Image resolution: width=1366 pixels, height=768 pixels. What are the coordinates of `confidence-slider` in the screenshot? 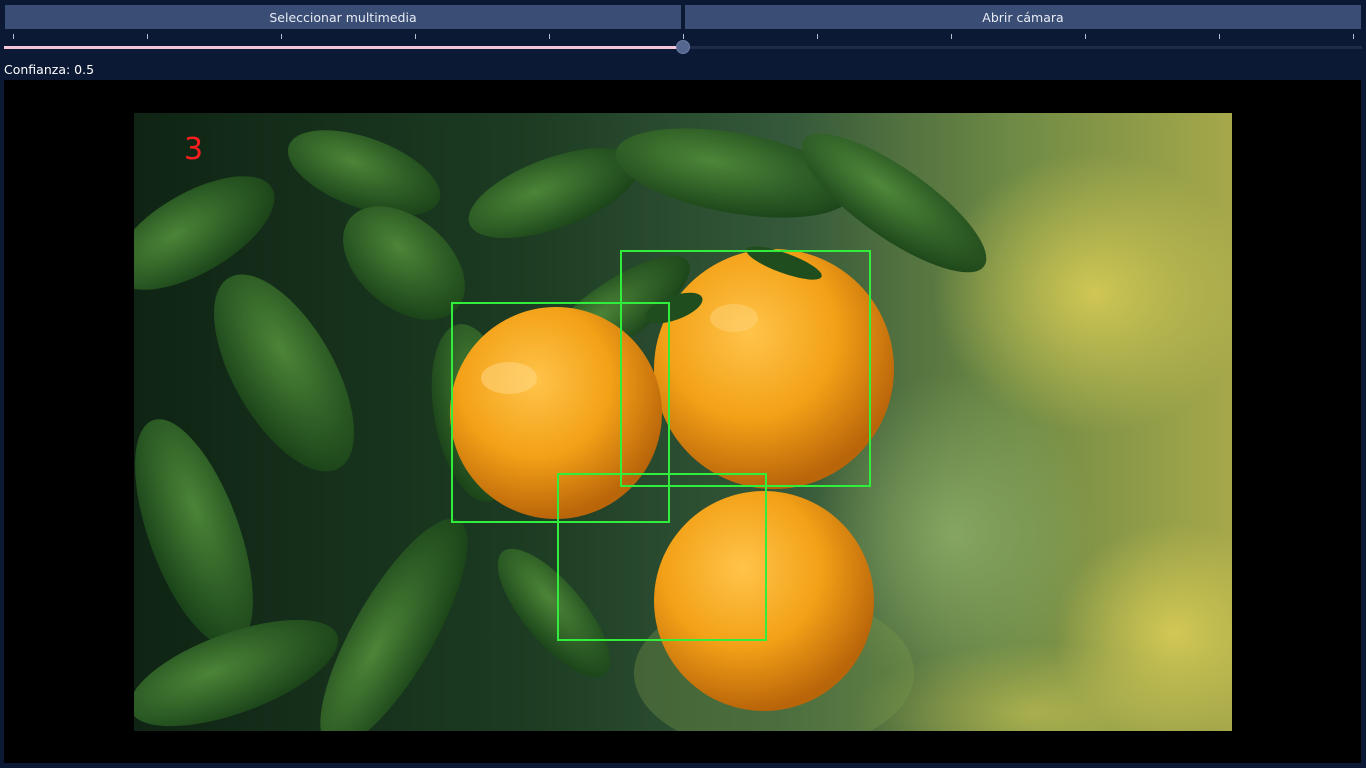 It's located at (683, 43).